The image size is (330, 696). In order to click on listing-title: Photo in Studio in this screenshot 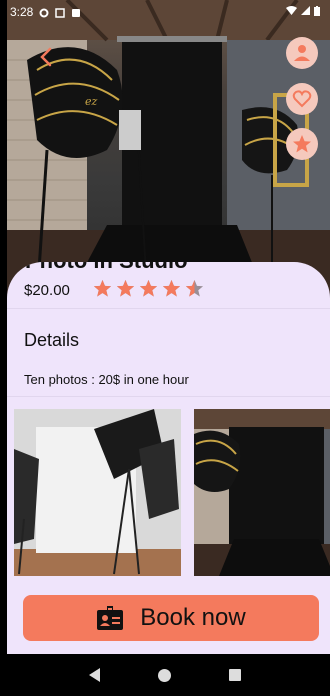, I will do `click(106, 268)`.